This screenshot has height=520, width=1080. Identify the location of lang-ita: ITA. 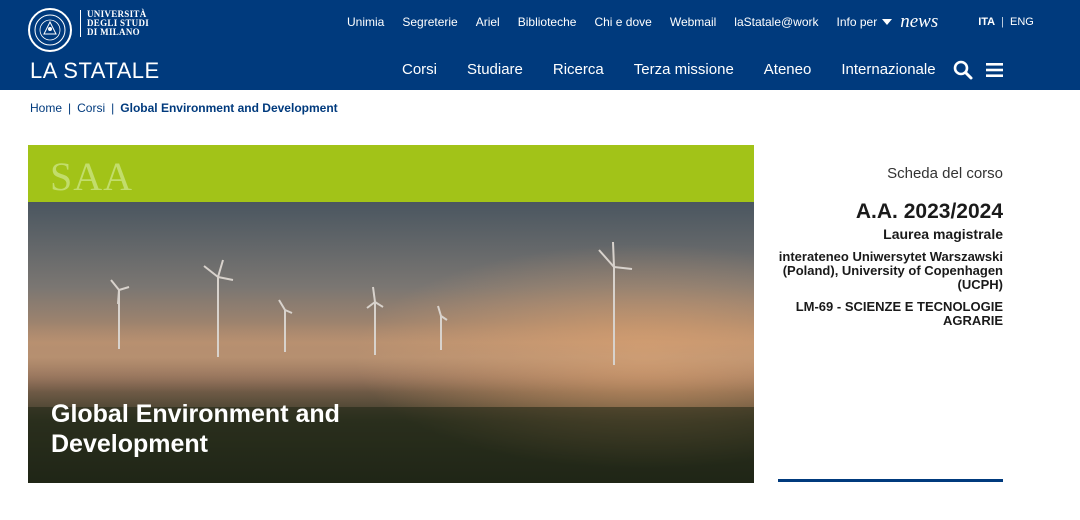
(986, 22).